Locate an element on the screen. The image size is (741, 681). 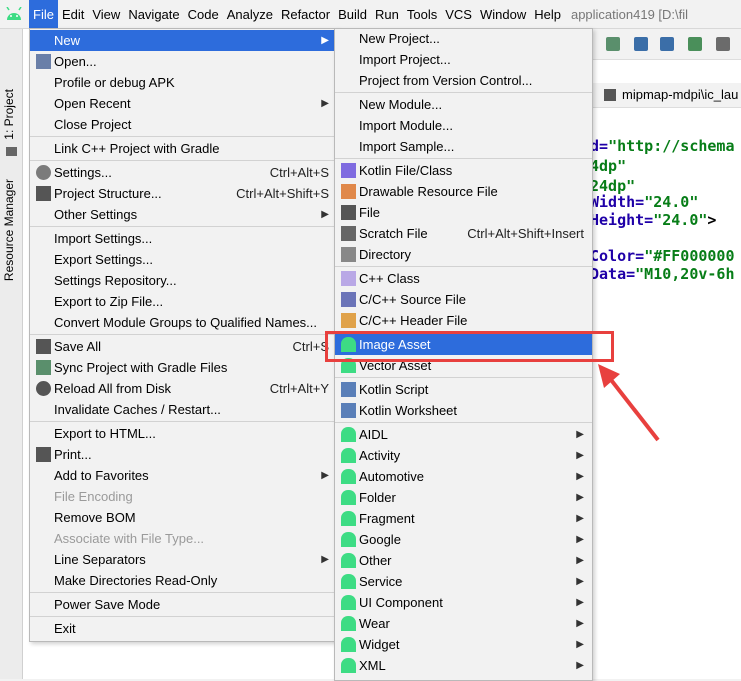
code-line: Color="#FF000000 is located at coordinates (662, 256).